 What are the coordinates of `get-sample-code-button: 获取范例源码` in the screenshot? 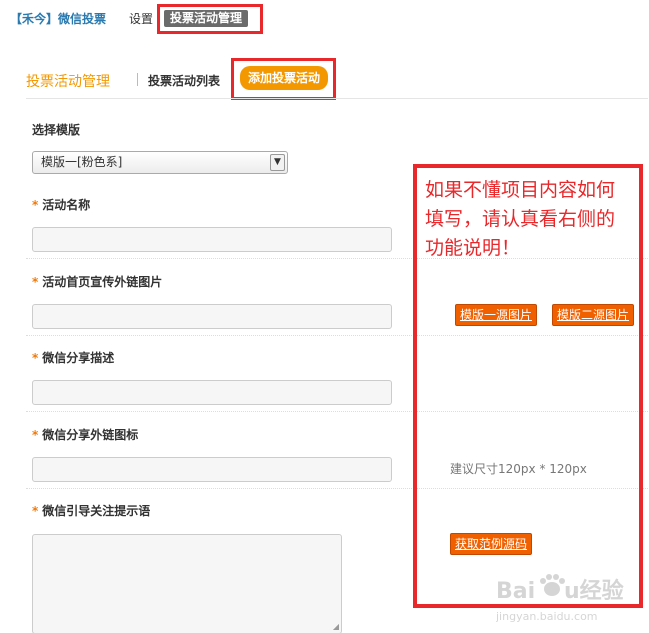 It's located at (491, 544).